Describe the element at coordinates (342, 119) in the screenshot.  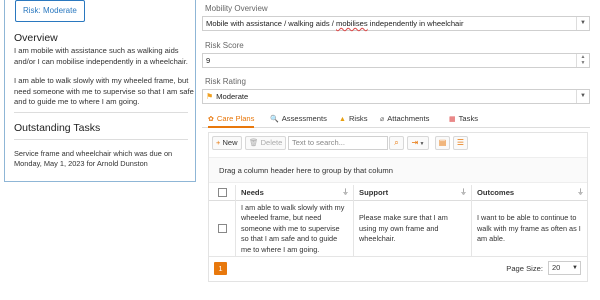
I see `warning-icon: ▲` at that location.